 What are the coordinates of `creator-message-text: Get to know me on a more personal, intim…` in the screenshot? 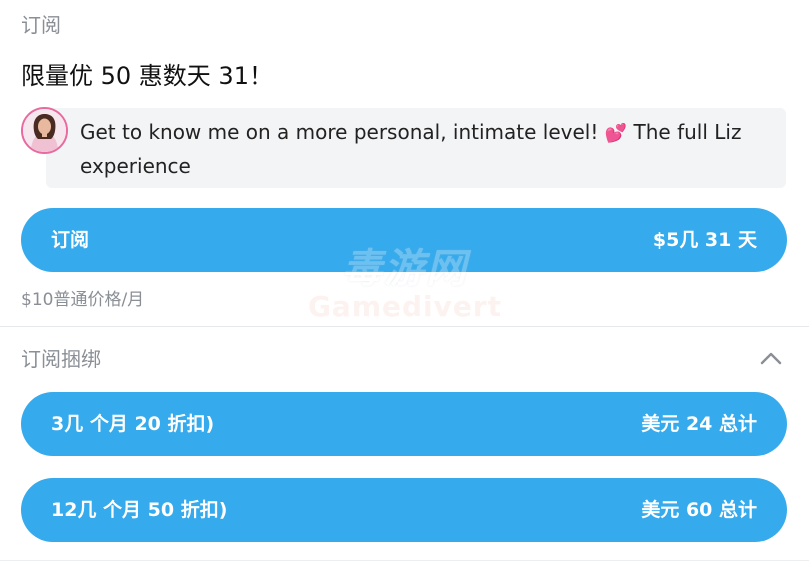 It's located at (342, 132).